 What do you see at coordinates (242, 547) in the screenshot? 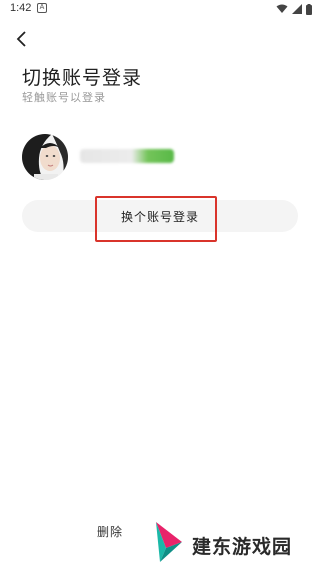
I see `watermark-text: 建东游戏园` at bounding box center [242, 547].